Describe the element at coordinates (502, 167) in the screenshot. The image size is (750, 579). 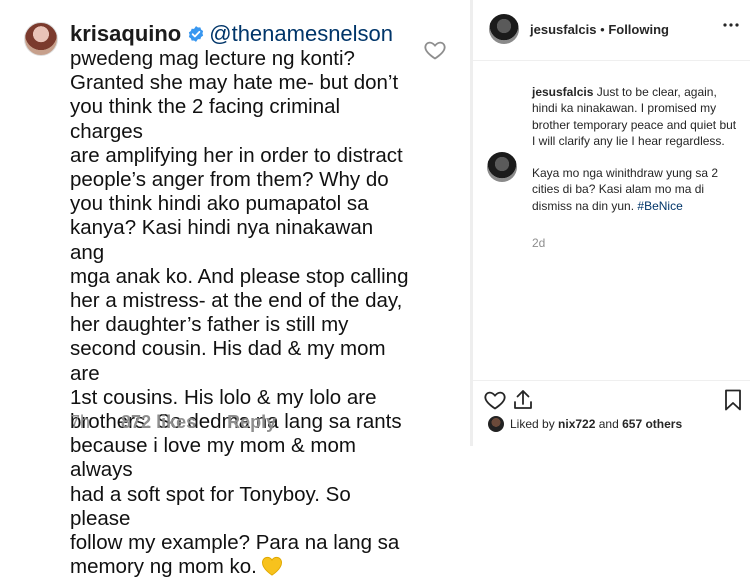
I see `caption-author-avatar` at that location.